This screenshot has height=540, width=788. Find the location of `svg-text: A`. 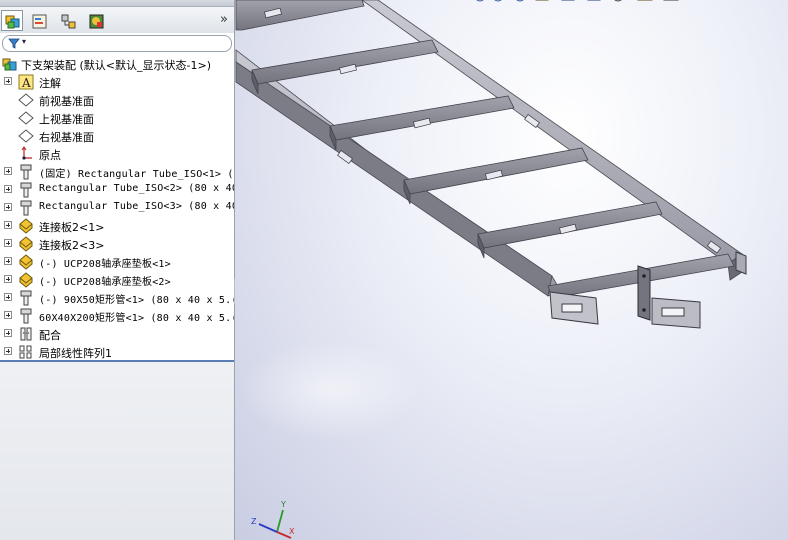

svg-text: A is located at coordinates (26, 83).